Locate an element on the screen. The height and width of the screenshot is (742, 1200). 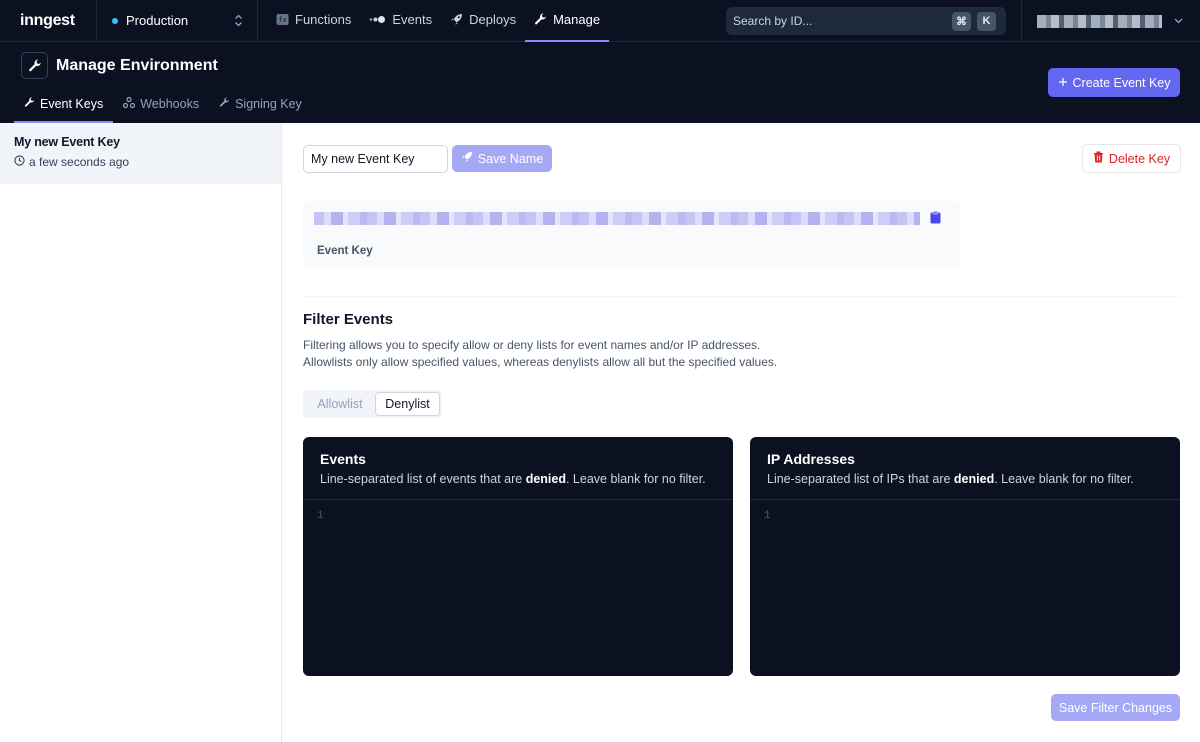
tab-signing-key: Signing Key is located at coordinates (260, 104).